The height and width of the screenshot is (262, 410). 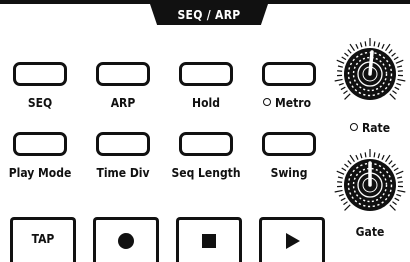 What do you see at coordinates (205, 2) in the screenshot?
I see `panel-top-line` at bounding box center [205, 2].